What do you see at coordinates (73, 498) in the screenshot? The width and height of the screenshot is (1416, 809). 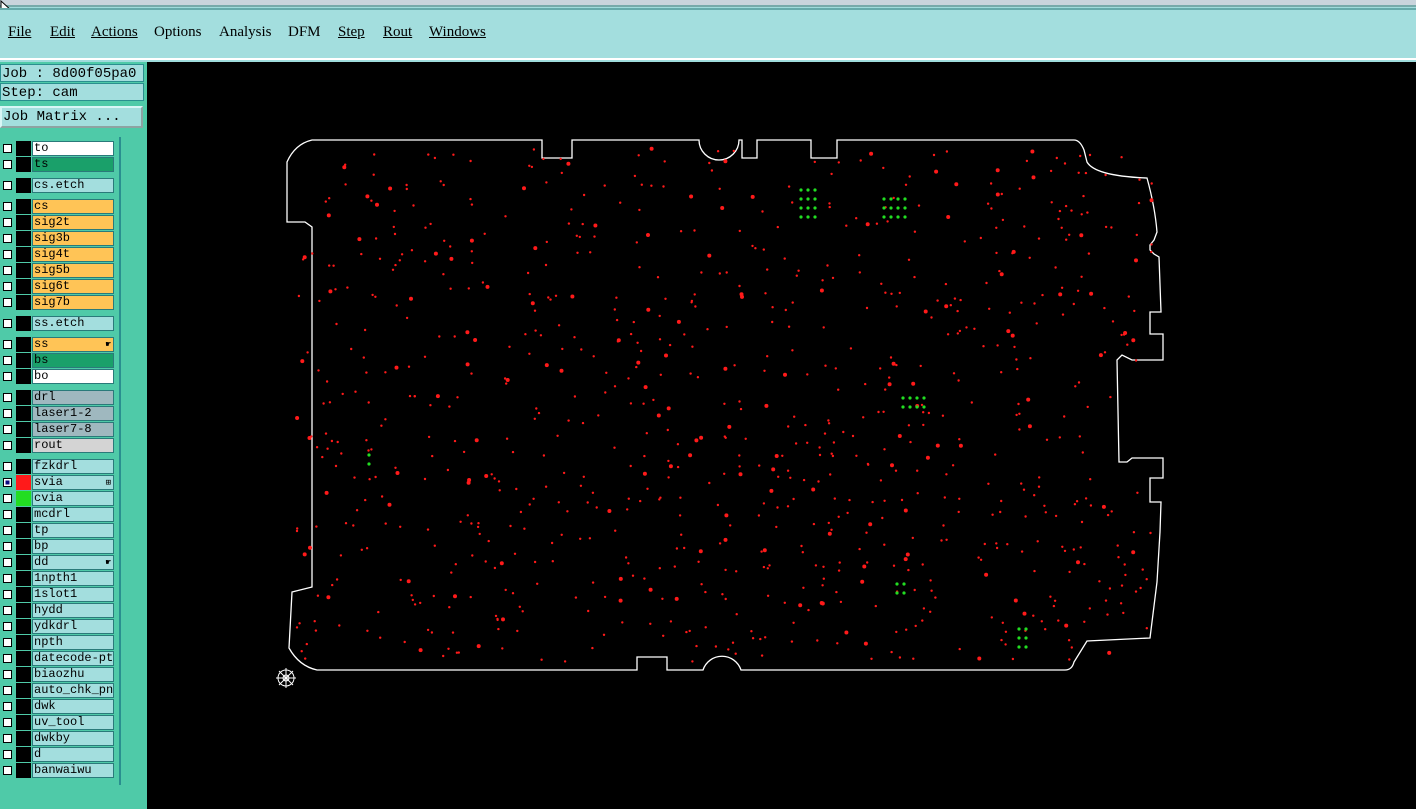 I see `layer-name: cvia` at bounding box center [73, 498].